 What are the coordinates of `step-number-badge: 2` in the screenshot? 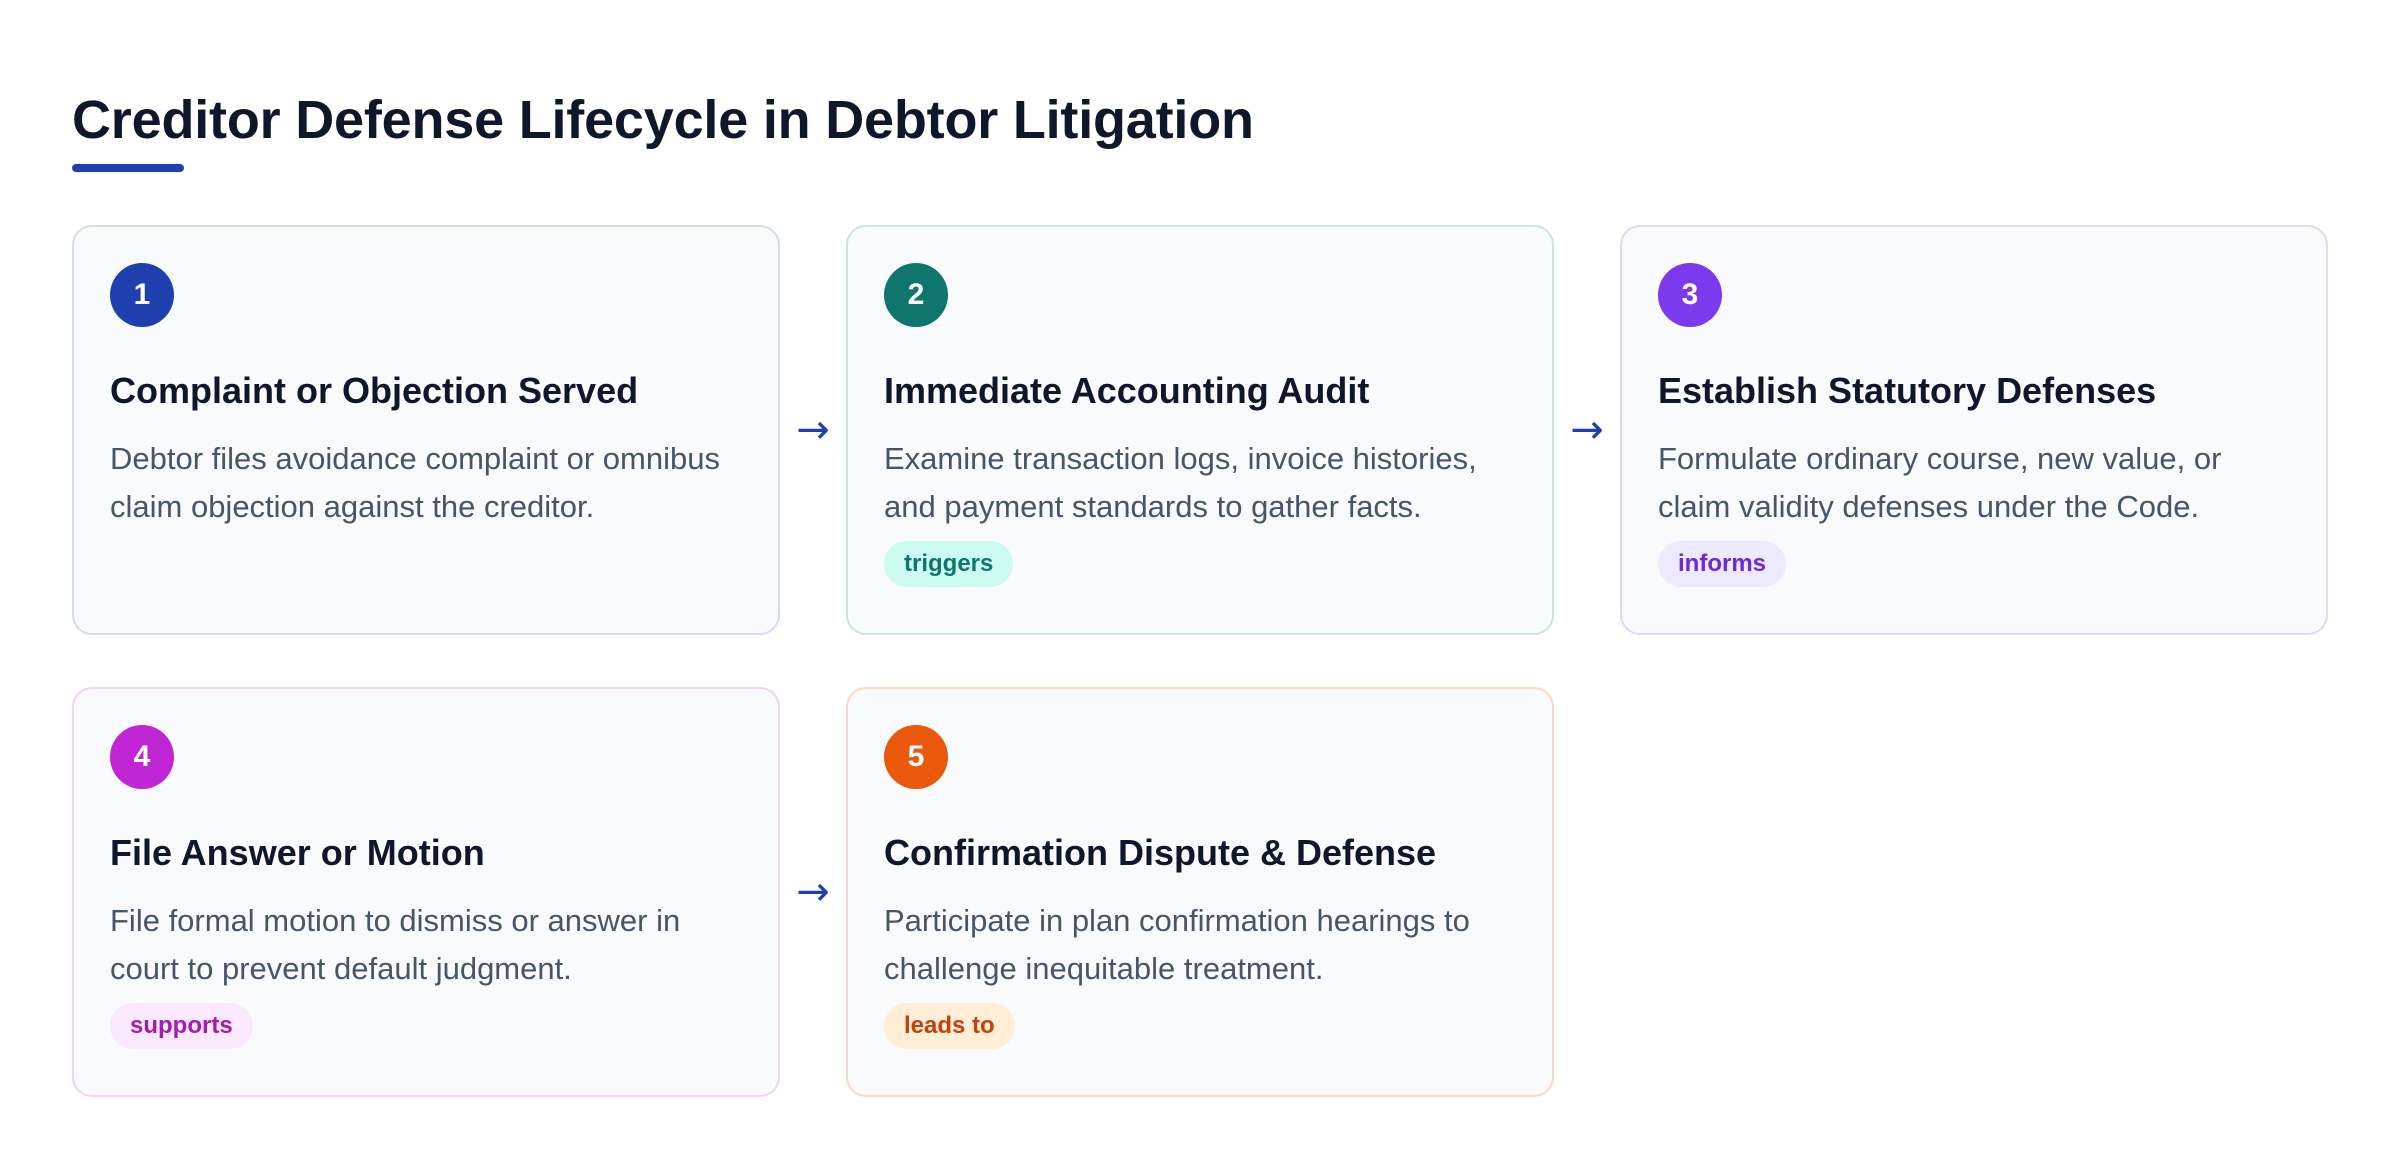 It's located at (916, 295).